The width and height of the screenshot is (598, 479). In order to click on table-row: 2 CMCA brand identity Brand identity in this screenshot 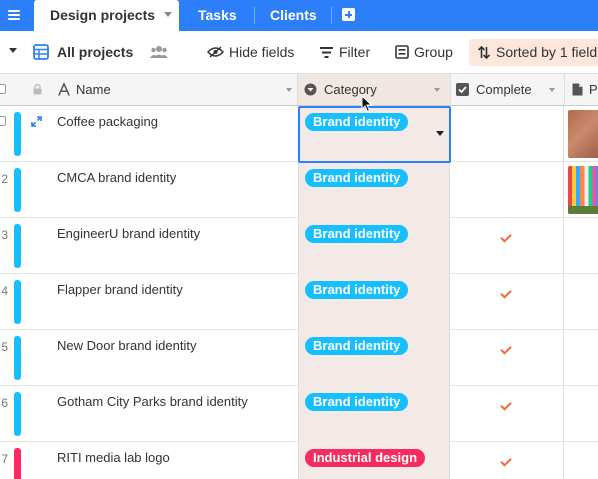, I will do `click(299, 190)`.